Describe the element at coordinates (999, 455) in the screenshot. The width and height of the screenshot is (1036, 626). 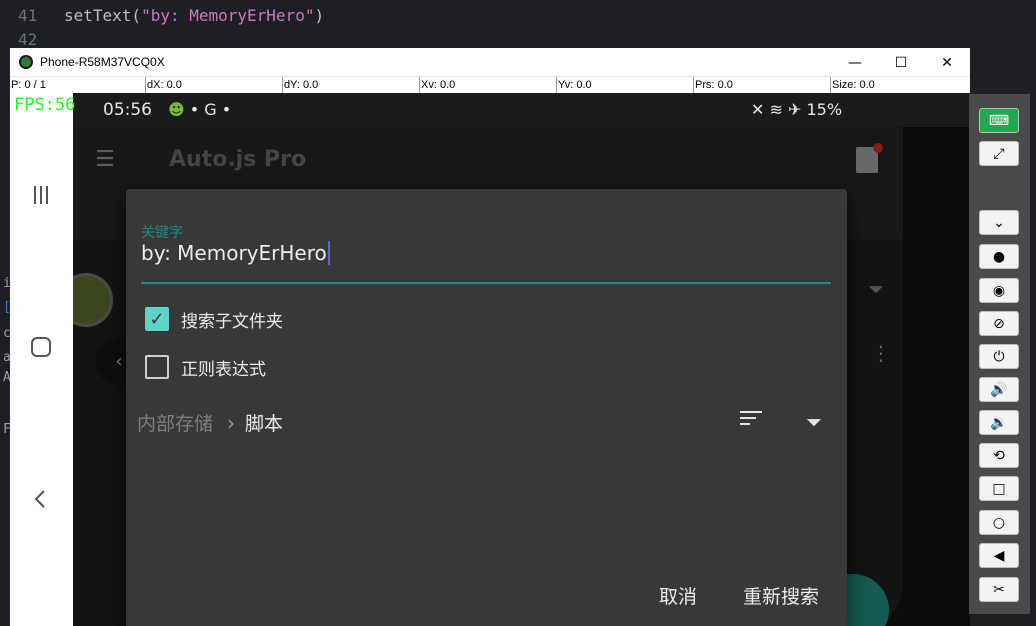
I see `rotate-icon: ⟲` at that location.